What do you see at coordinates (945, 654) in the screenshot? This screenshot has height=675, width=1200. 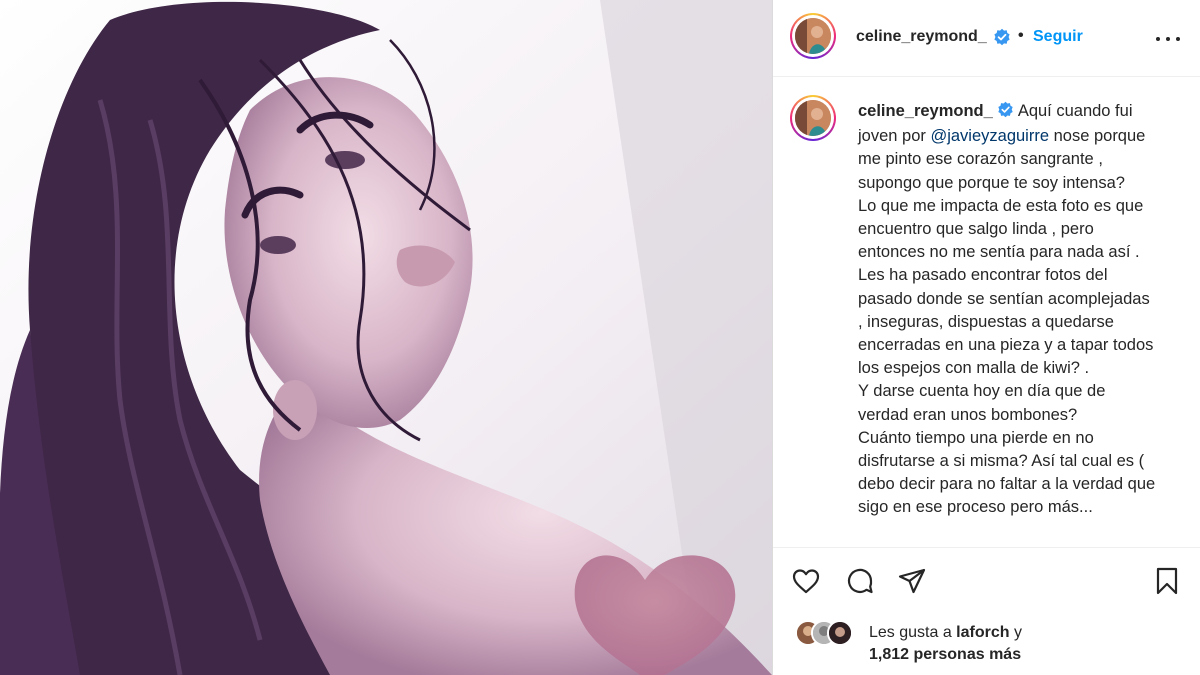 I see `likes-count-link: 1,812 personas más` at bounding box center [945, 654].